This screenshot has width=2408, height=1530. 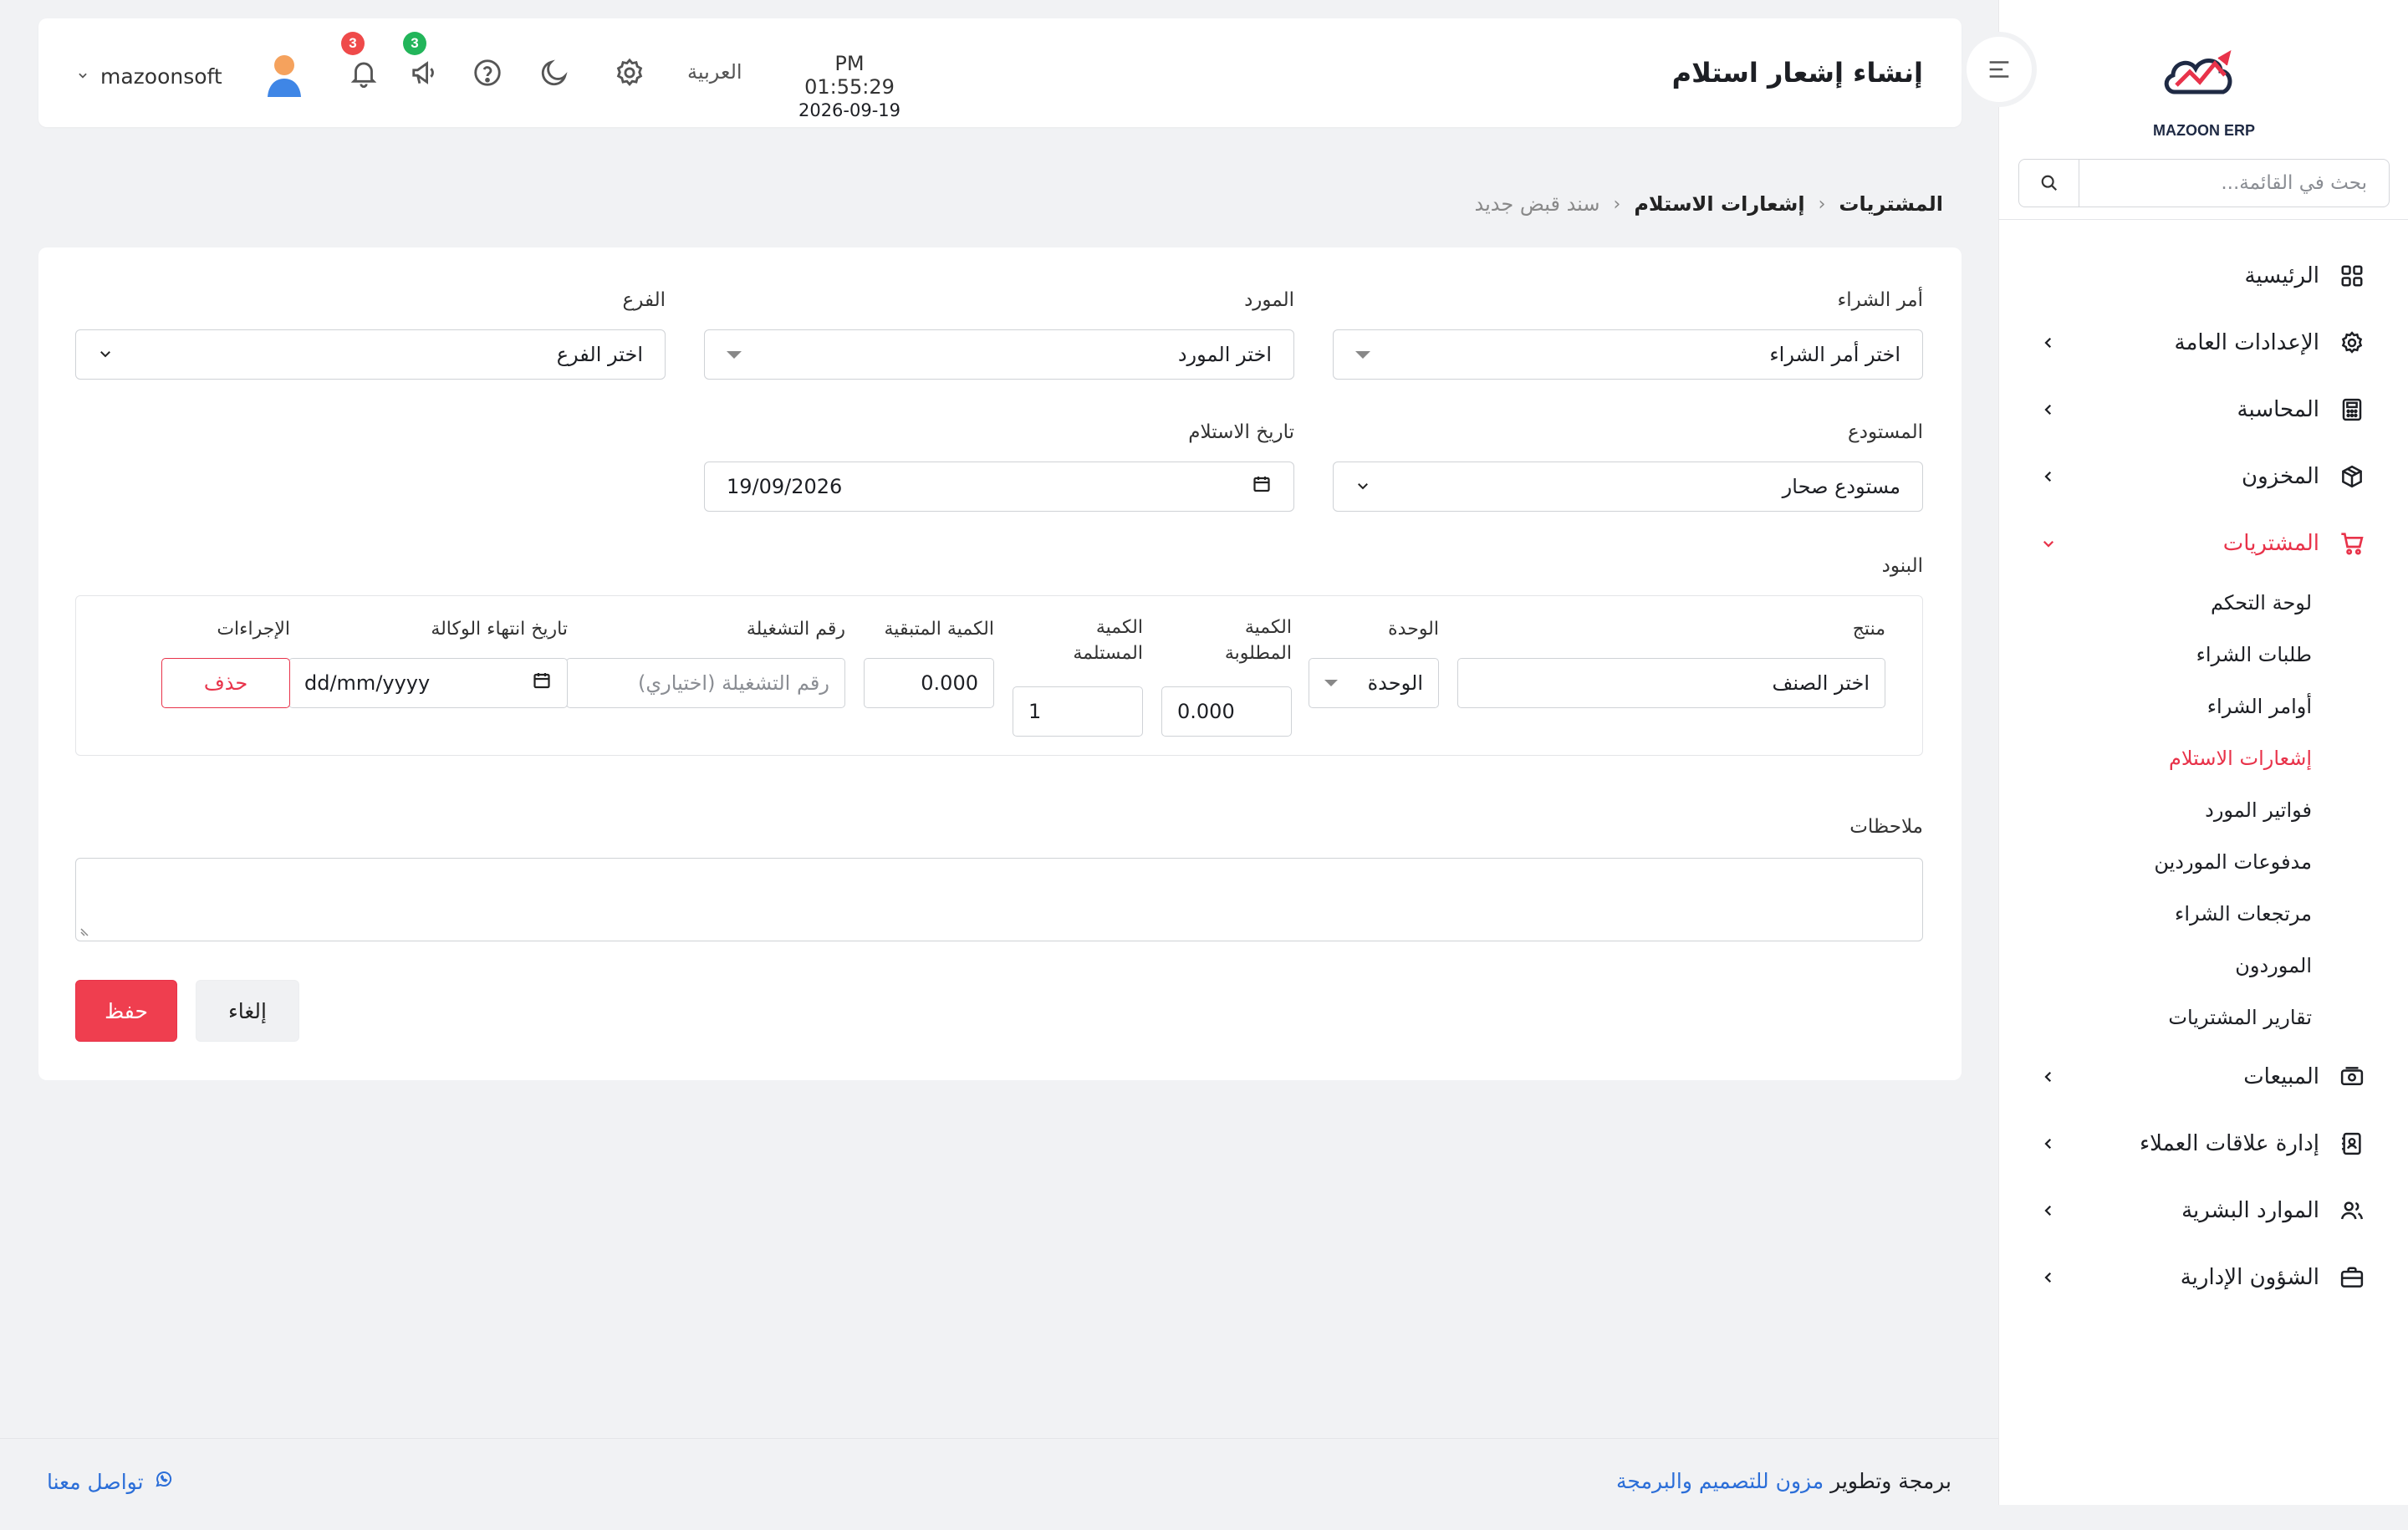 What do you see at coordinates (999, 487) in the screenshot?
I see `receipt-date-input: 19/09/2026` at bounding box center [999, 487].